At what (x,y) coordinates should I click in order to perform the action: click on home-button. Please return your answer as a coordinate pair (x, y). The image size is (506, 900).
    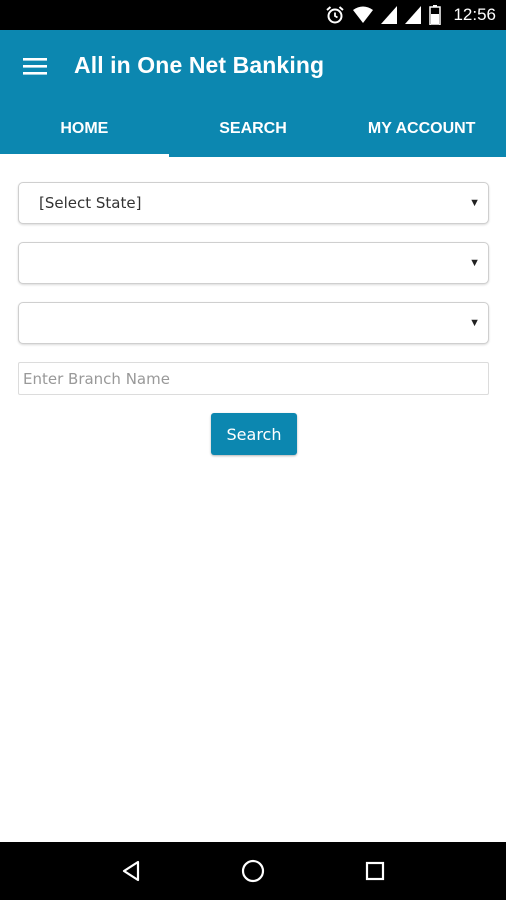
    Looking at the image, I should click on (253, 871).